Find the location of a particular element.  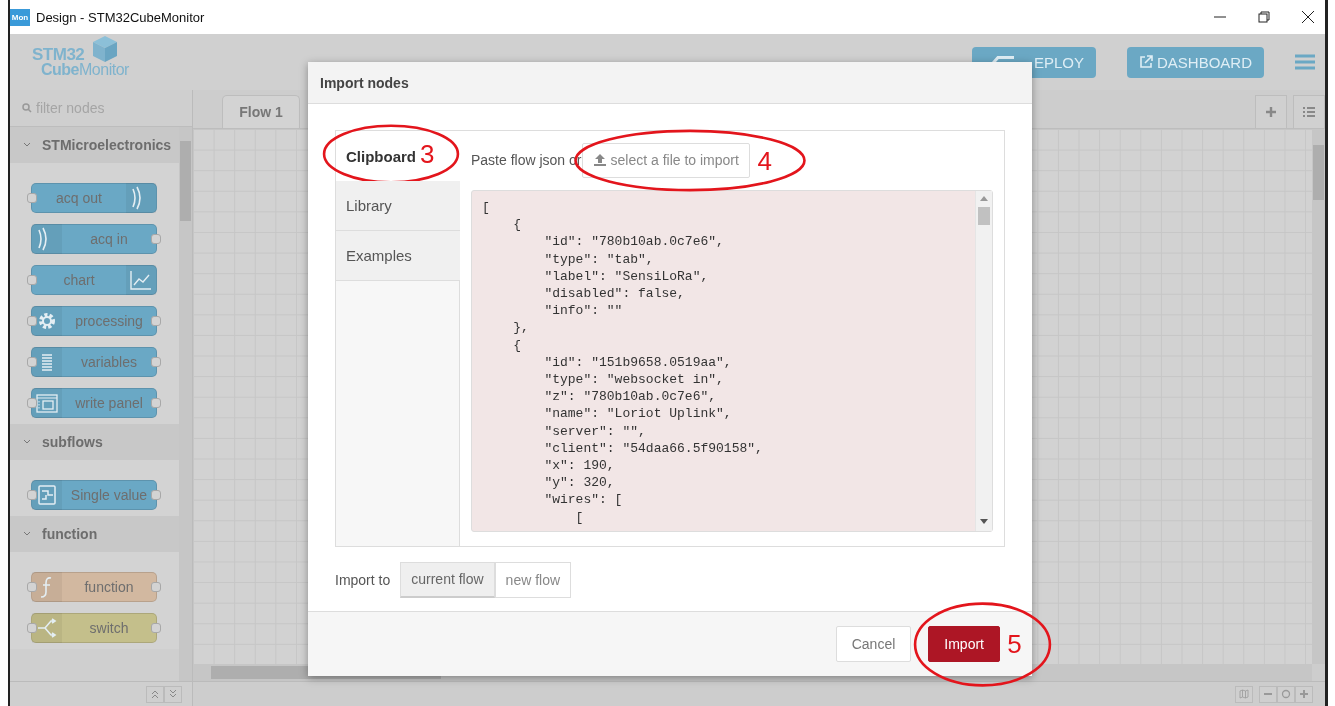

chart-icon is located at coordinates (141, 280).